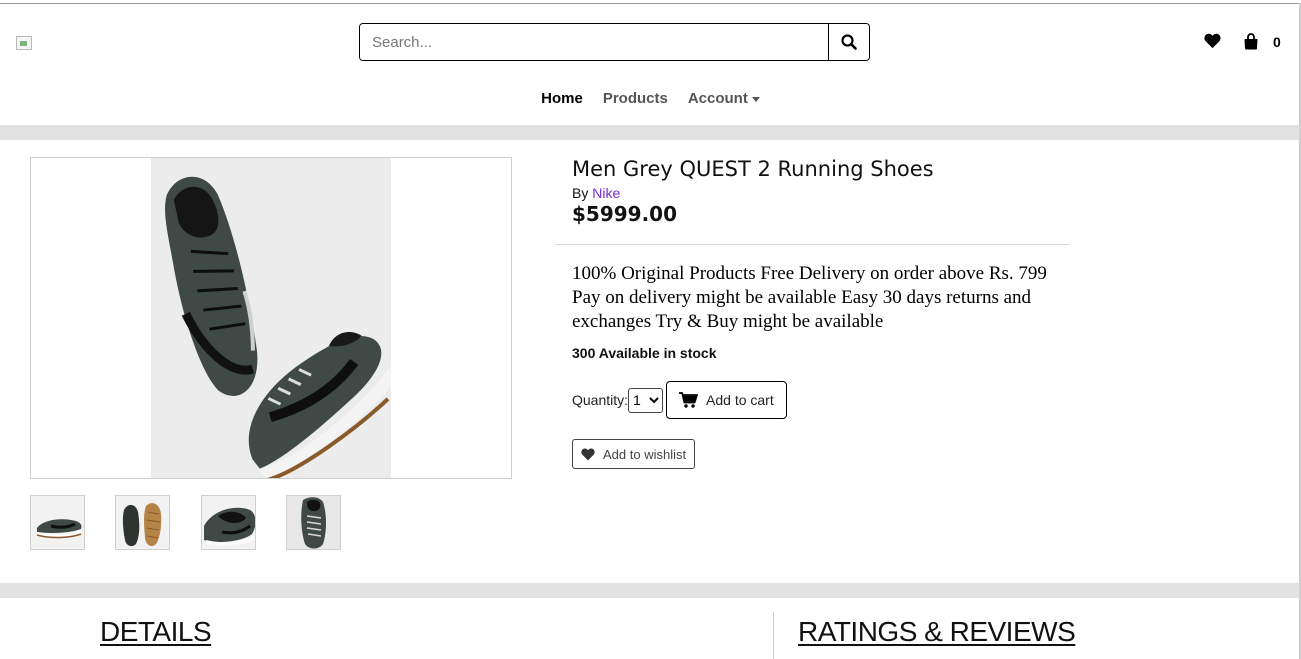 This screenshot has width=1301, height=659. What do you see at coordinates (1277, 41) in the screenshot?
I see `cart-count-badge: 0` at bounding box center [1277, 41].